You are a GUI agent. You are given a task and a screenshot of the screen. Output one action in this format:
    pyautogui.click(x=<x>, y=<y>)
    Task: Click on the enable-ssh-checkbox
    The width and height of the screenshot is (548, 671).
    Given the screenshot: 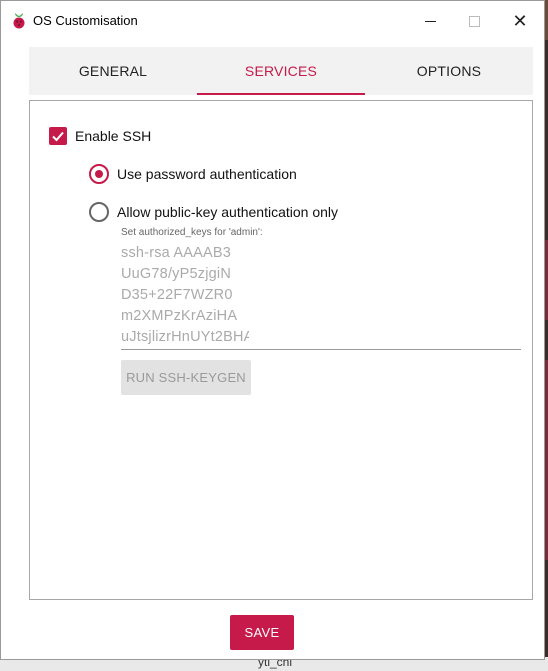 What is the action you would take?
    pyautogui.click(x=58, y=136)
    